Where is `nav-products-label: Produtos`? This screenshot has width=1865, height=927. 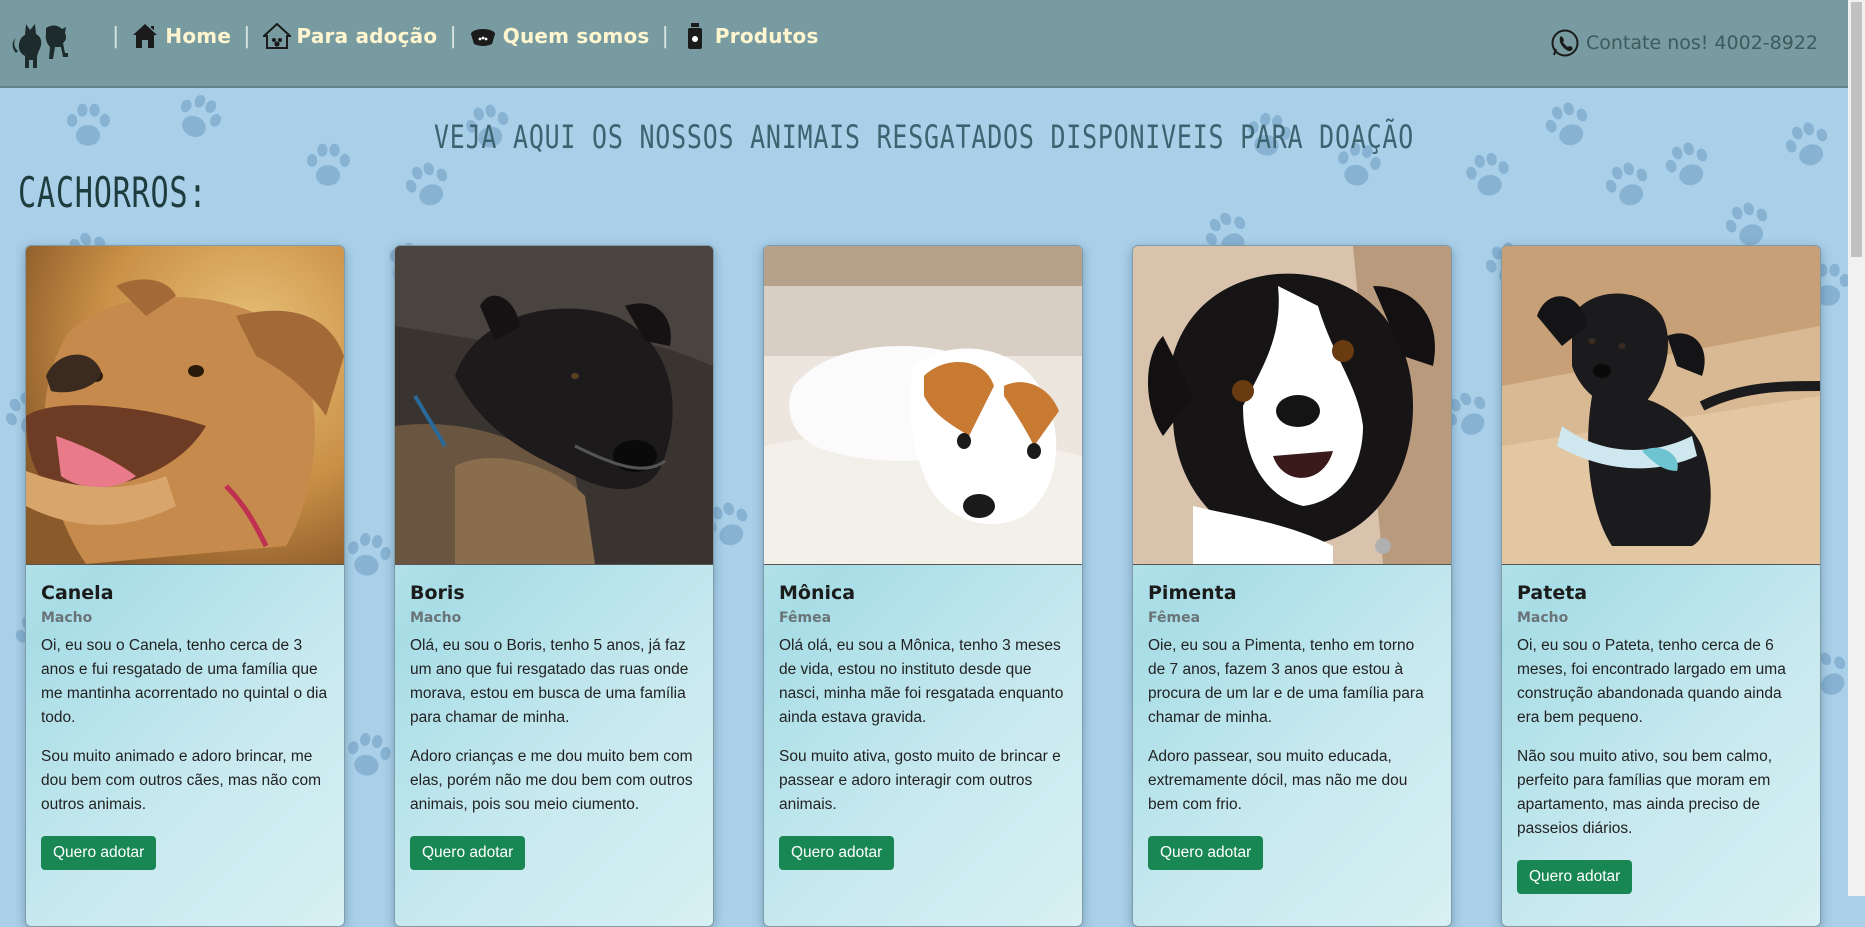 nav-products-label: Produtos is located at coordinates (766, 36).